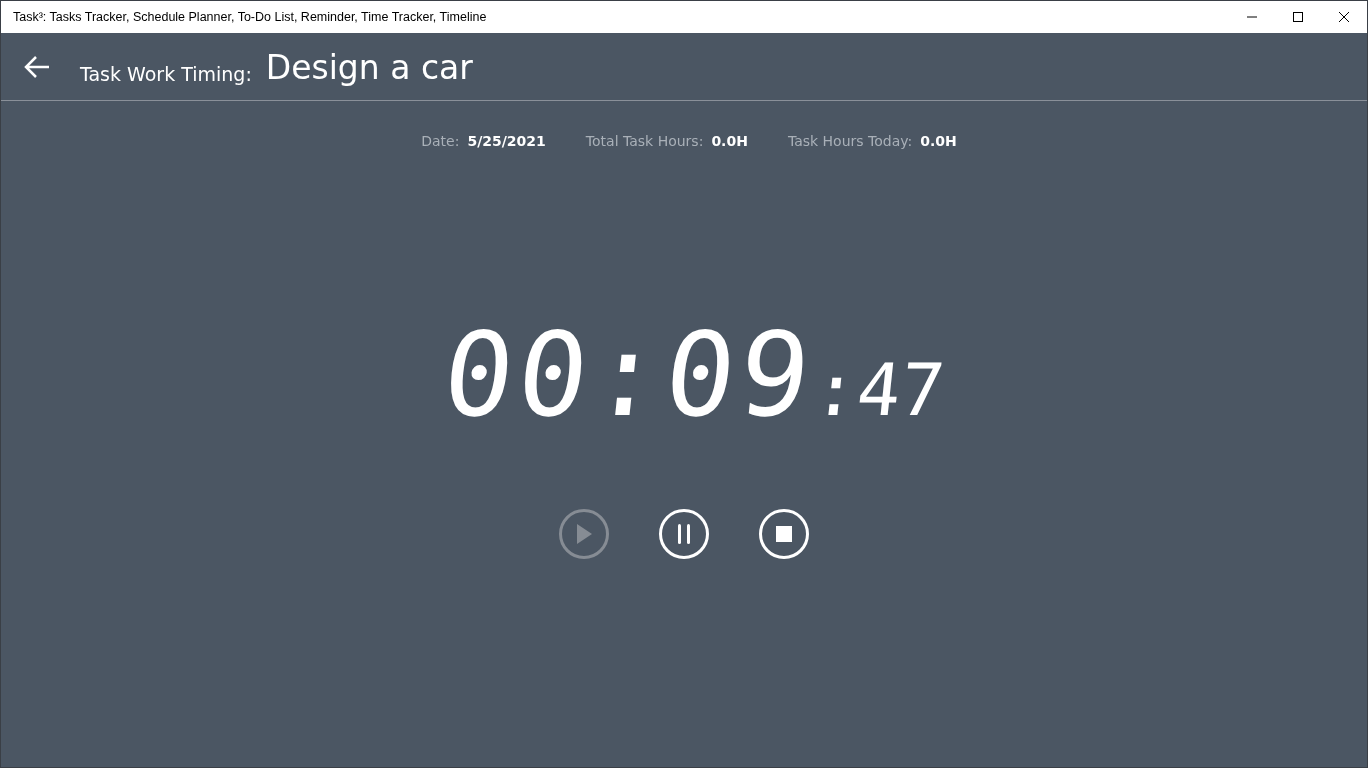  What do you see at coordinates (166, 73) in the screenshot?
I see `header-label: Task Work Timing:` at bounding box center [166, 73].